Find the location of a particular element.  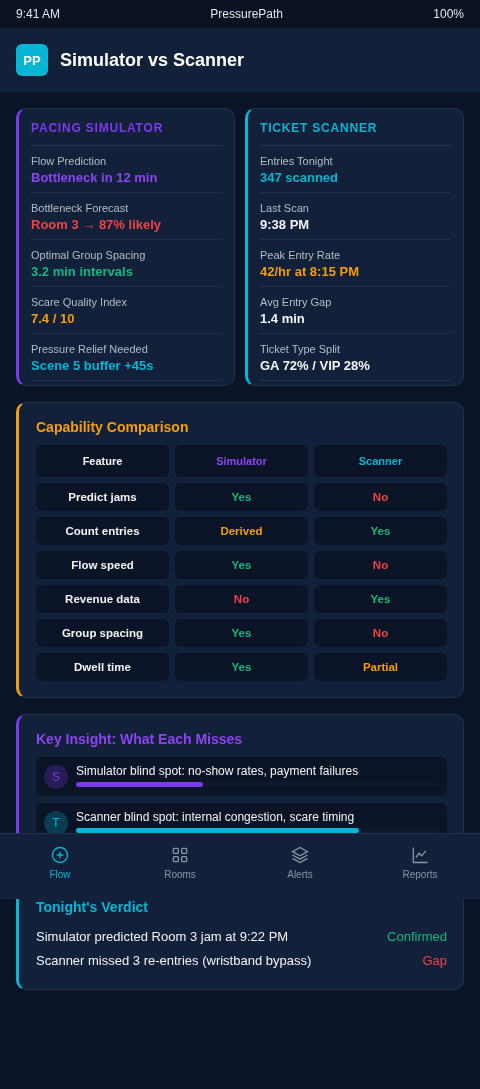

page-title: Simulator vs Scanner is located at coordinates (152, 60).